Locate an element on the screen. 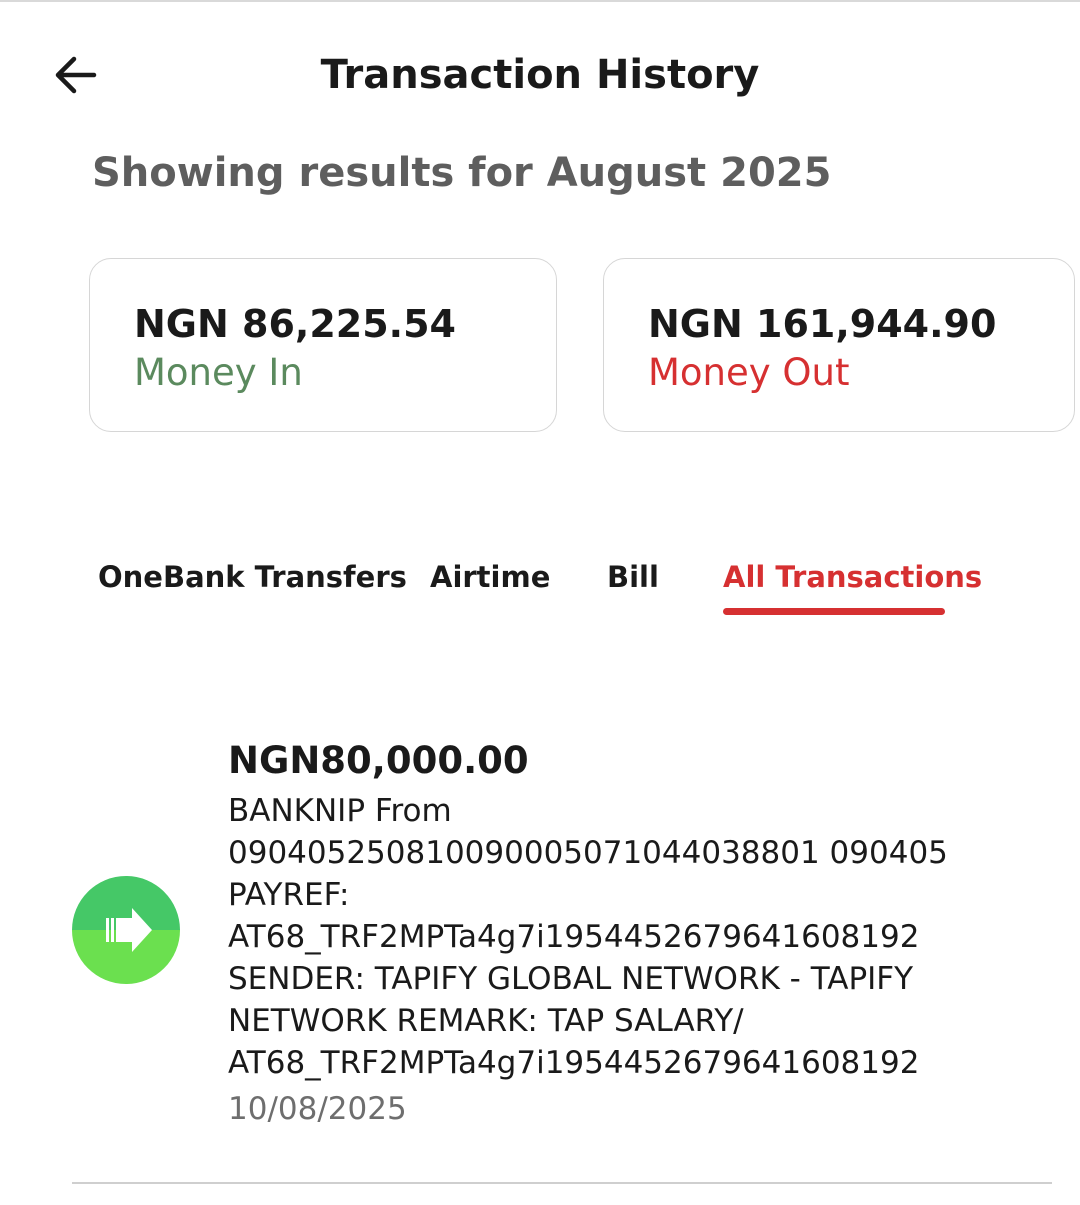 The height and width of the screenshot is (1205, 1080). incoming-arrow-icon is located at coordinates (126, 930).